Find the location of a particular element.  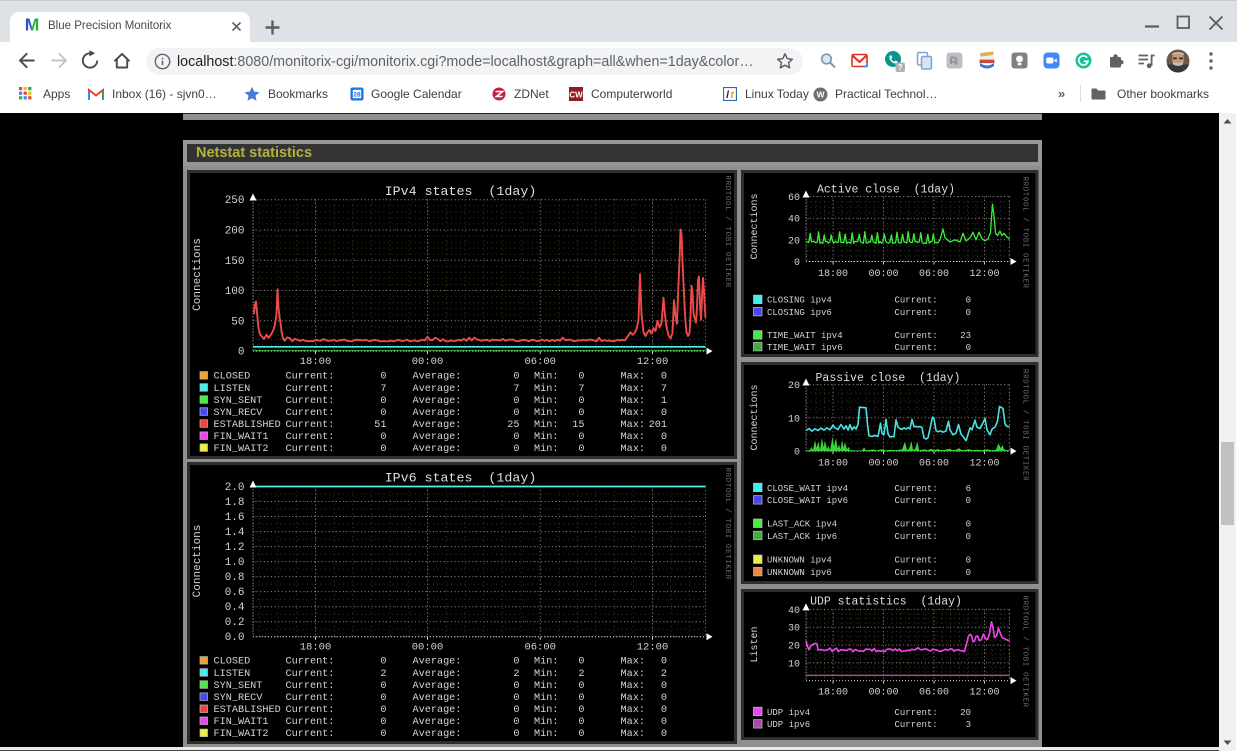

svg-text: 51 is located at coordinates (380, 424).